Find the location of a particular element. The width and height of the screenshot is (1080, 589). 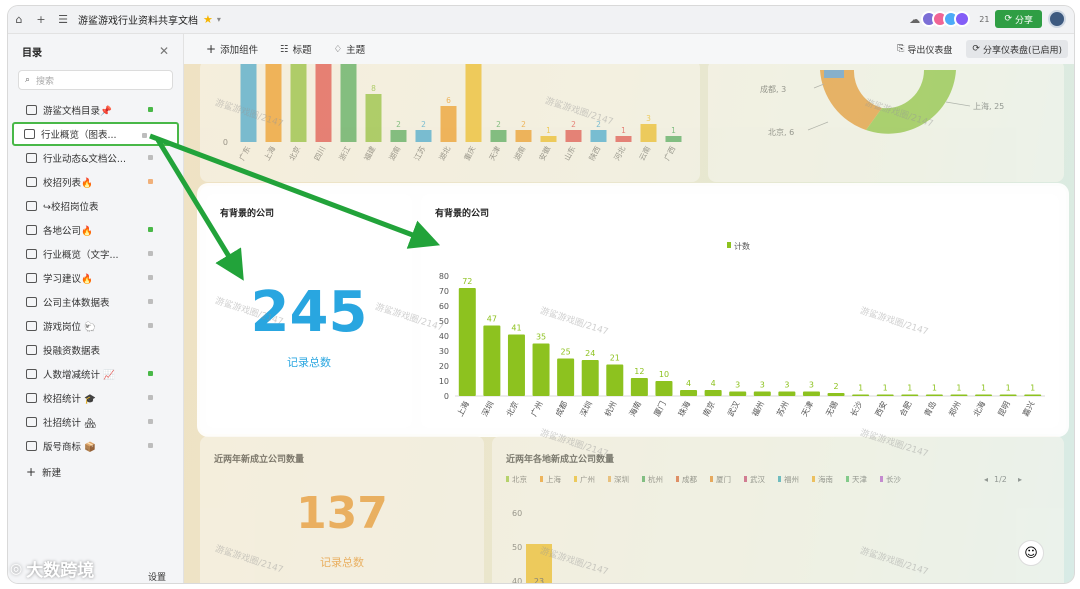

sidebar-item: 学习建议🔥 is located at coordinates (95, 278).